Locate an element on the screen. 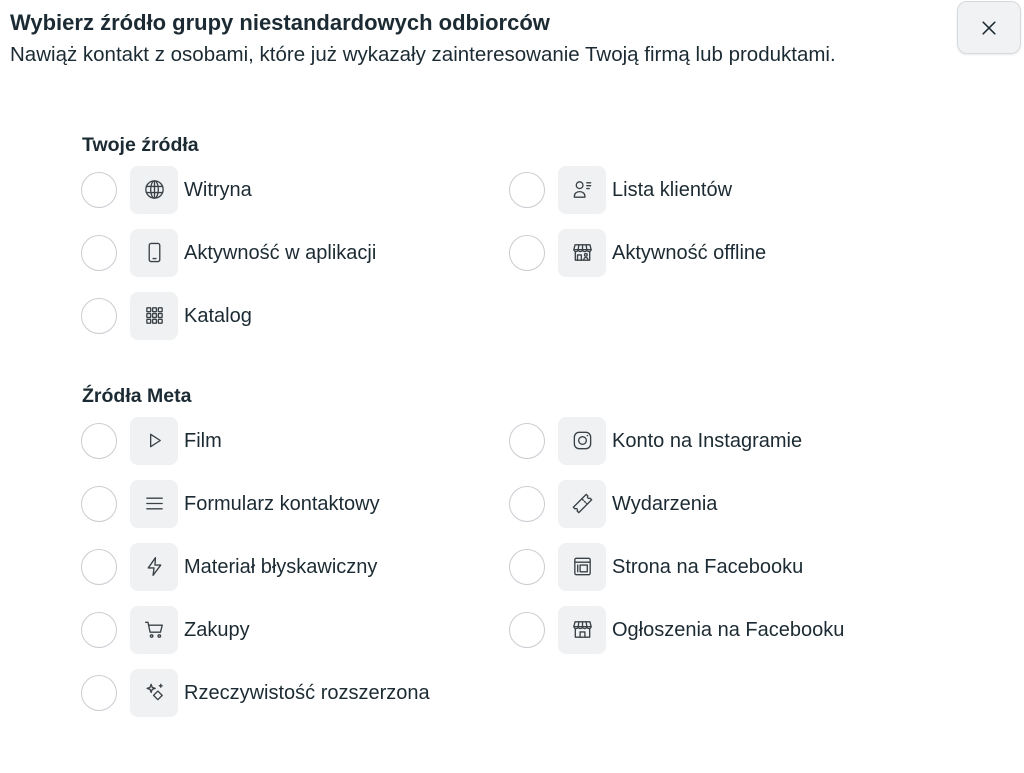 The width and height of the screenshot is (1024, 773). close-icon is located at coordinates (989, 27).